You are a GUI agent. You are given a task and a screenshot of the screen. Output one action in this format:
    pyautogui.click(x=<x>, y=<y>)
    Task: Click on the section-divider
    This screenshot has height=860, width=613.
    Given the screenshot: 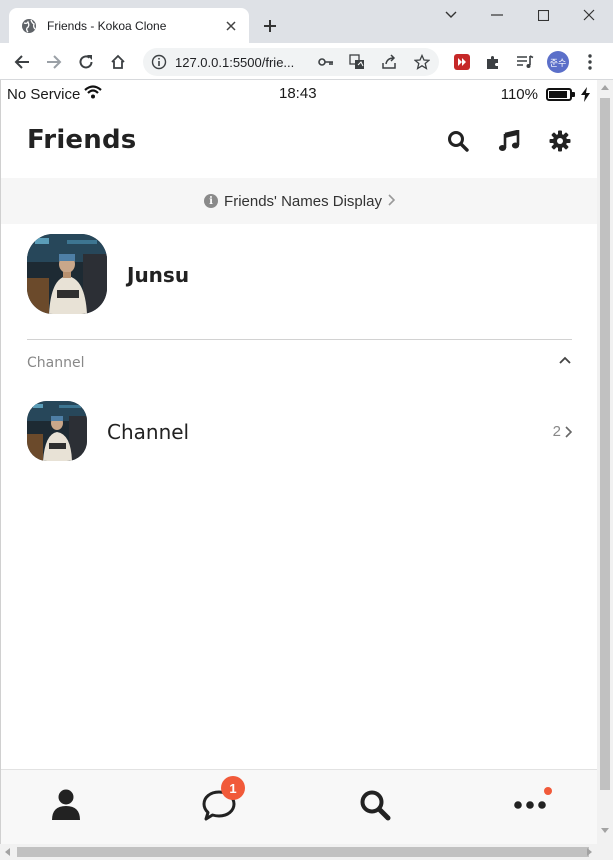 What is the action you would take?
    pyautogui.click(x=299, y=339)
    